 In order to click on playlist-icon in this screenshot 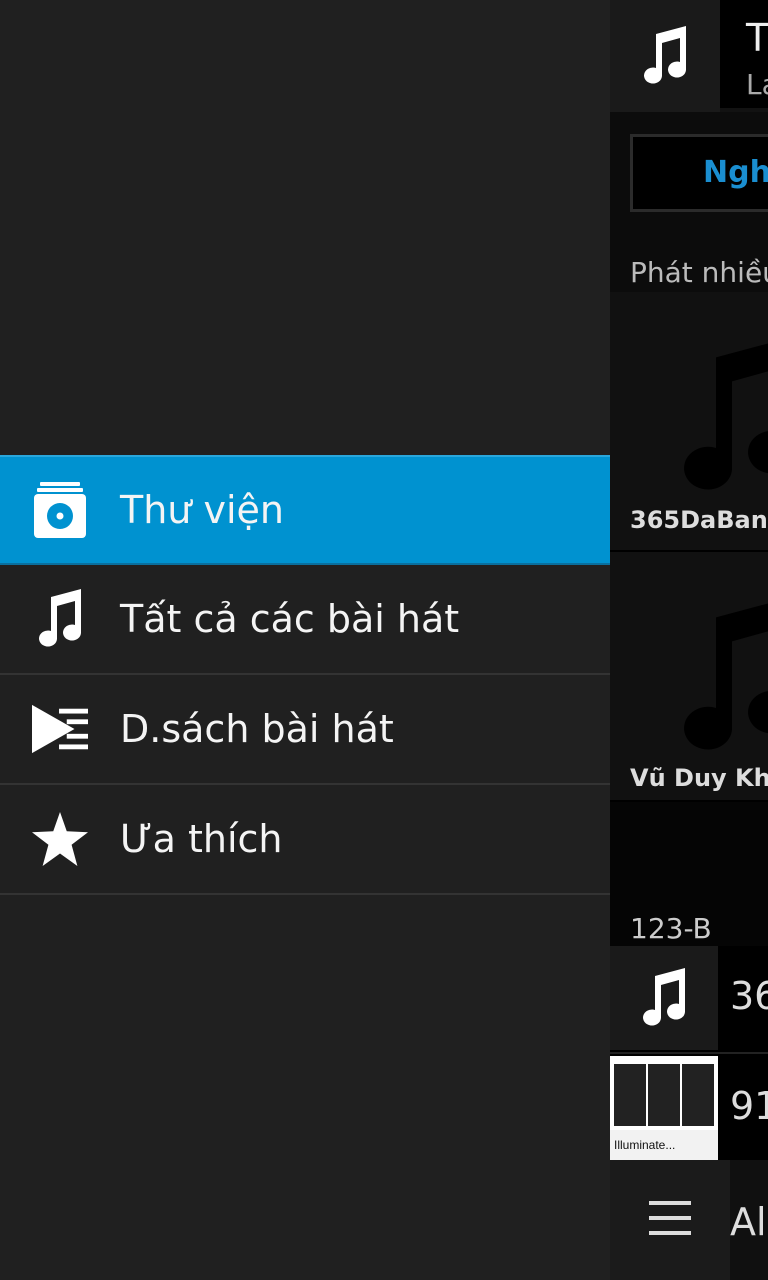, I will do `click(60, 729)`.